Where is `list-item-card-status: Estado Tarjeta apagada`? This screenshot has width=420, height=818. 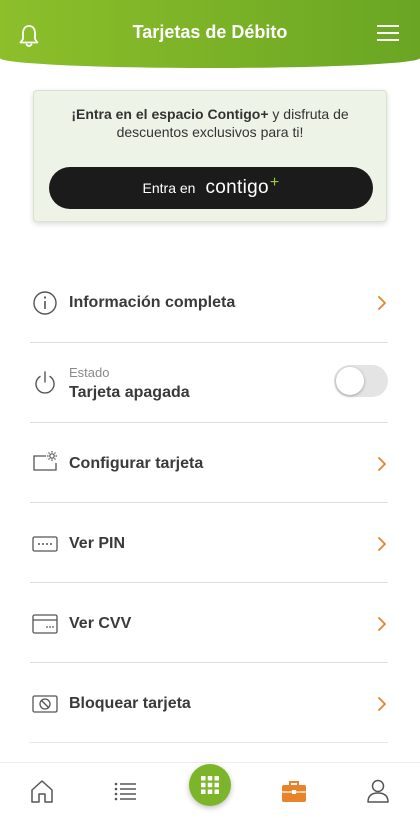 list-item-card-status: Estado Tarjeta apagada is located at coordinates (209, 383).